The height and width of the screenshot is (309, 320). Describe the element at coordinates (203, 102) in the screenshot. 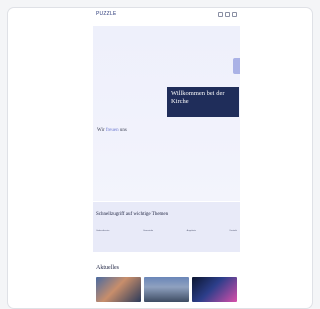

I see `welcome-heading: Willkommen bei der Kirche` at that location.